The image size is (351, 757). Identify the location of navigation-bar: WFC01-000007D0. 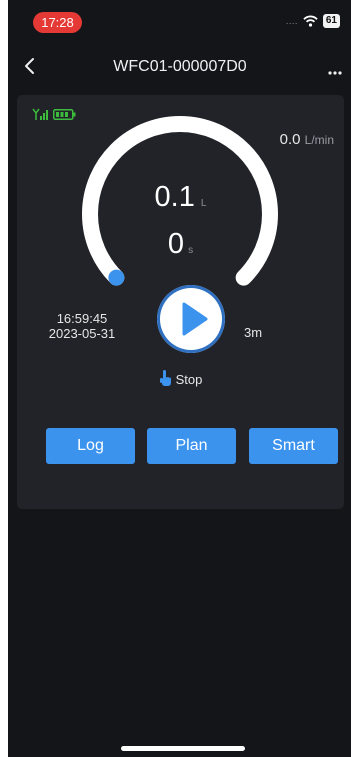
(179, 66).